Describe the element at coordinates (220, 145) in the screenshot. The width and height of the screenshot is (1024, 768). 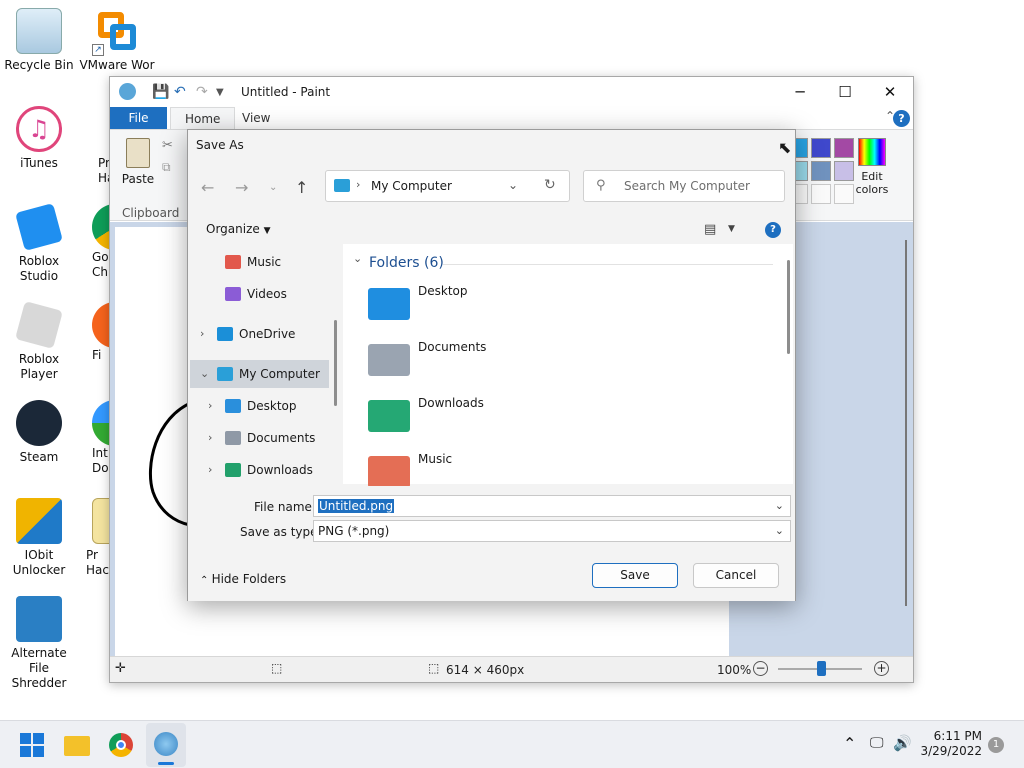
I see `dialog-title: Save As` at that location.